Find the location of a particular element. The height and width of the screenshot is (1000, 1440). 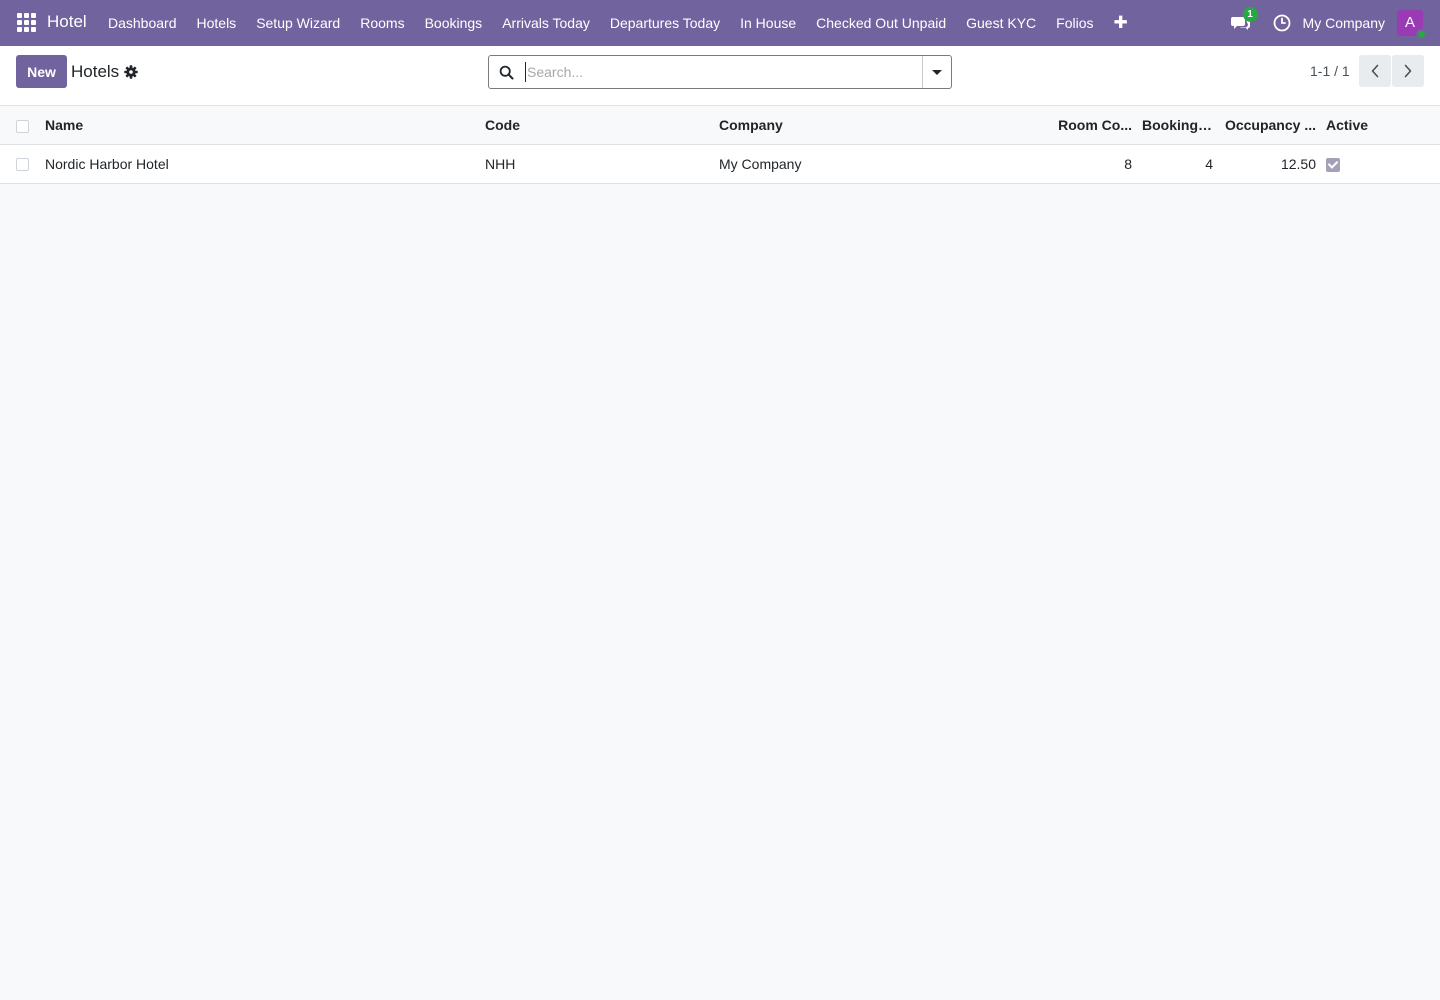

search-input is located at coordinates (720, 72).